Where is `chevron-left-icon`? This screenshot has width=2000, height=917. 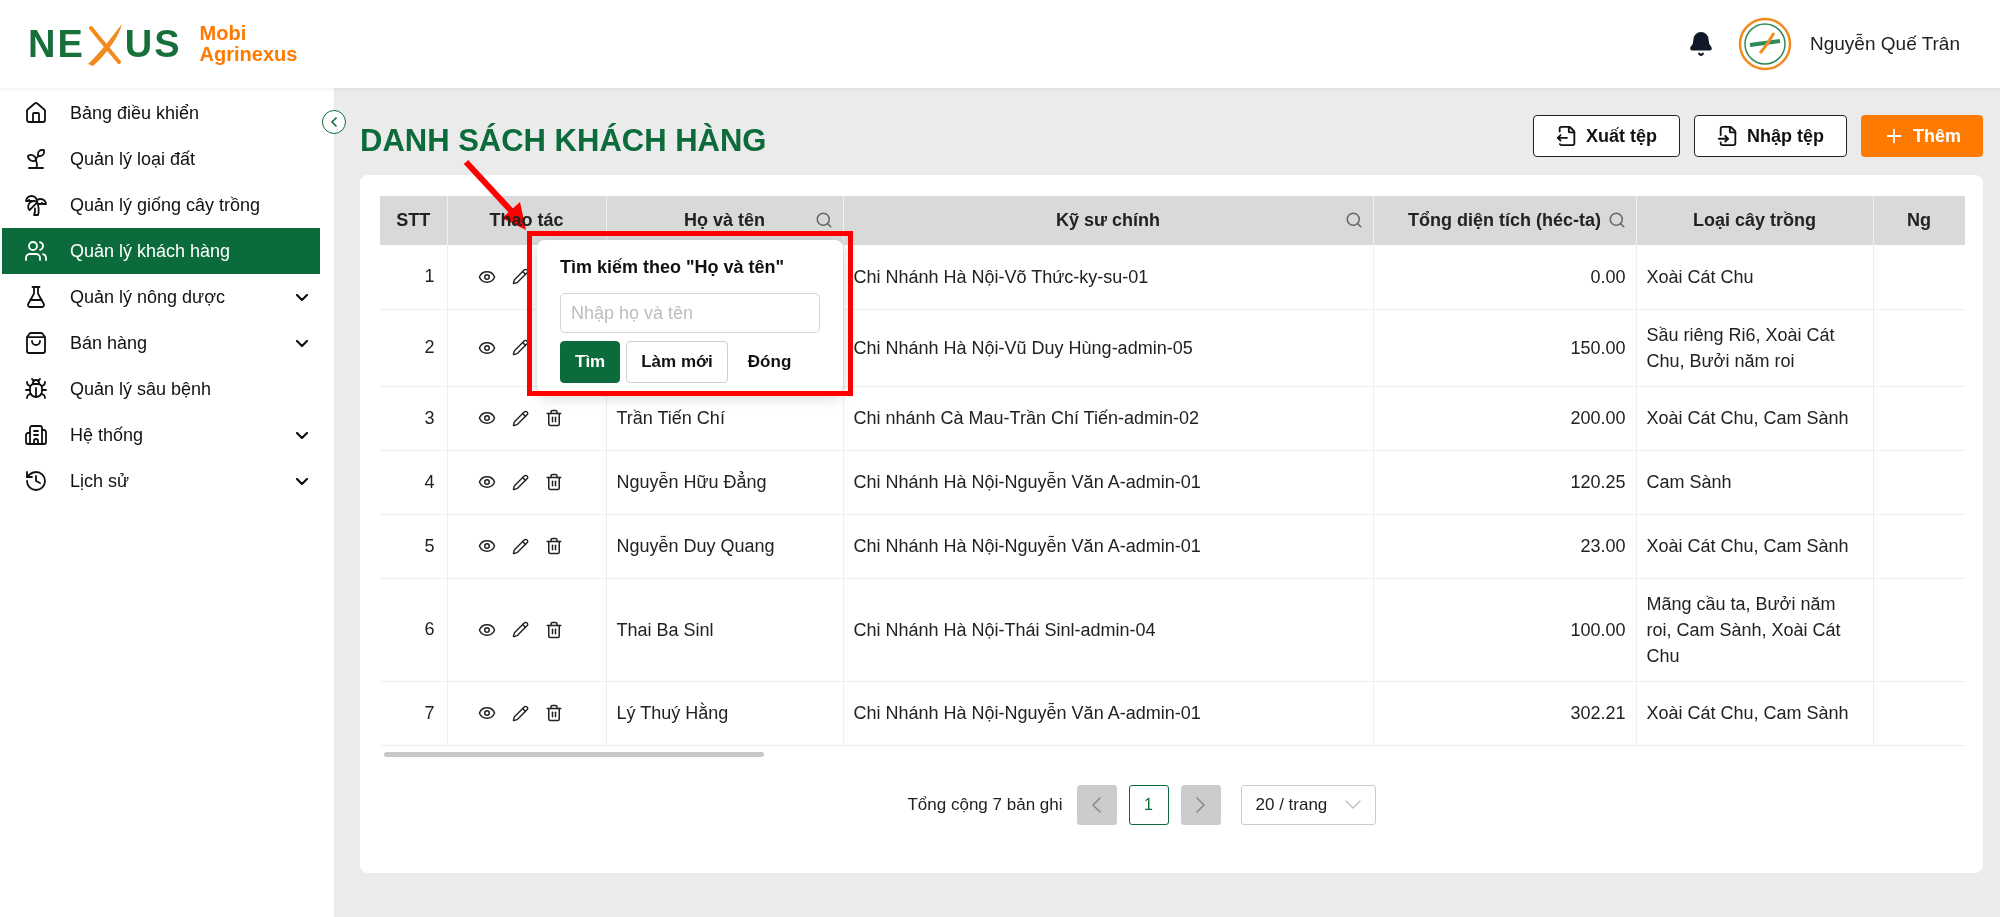 chevron-left-icon is located at coordinates (1096, 804).